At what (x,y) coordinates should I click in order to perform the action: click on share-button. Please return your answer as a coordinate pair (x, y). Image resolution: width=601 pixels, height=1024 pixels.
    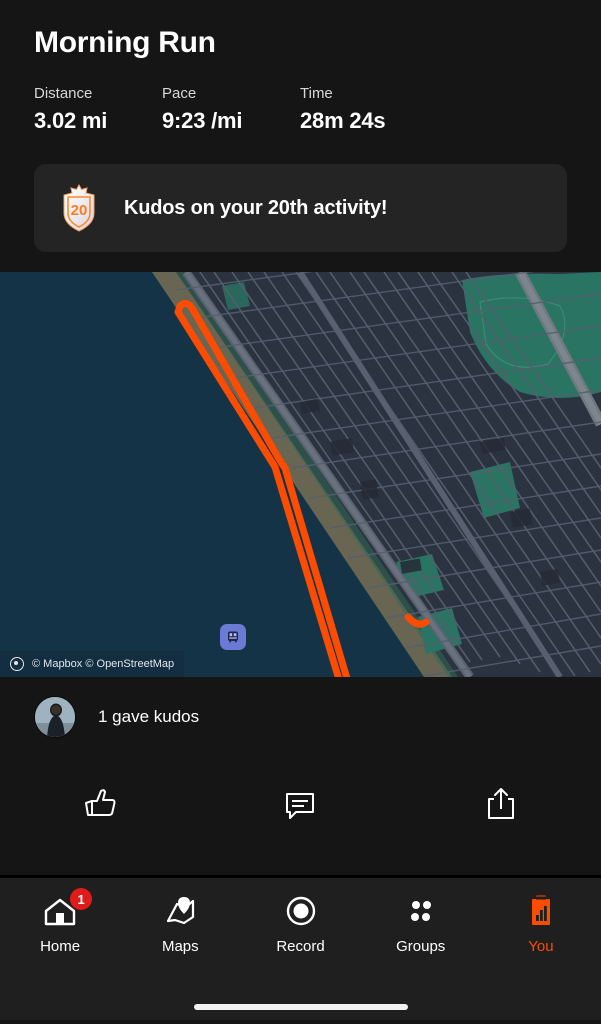
    Looking at the image, I should click on (501, 803).